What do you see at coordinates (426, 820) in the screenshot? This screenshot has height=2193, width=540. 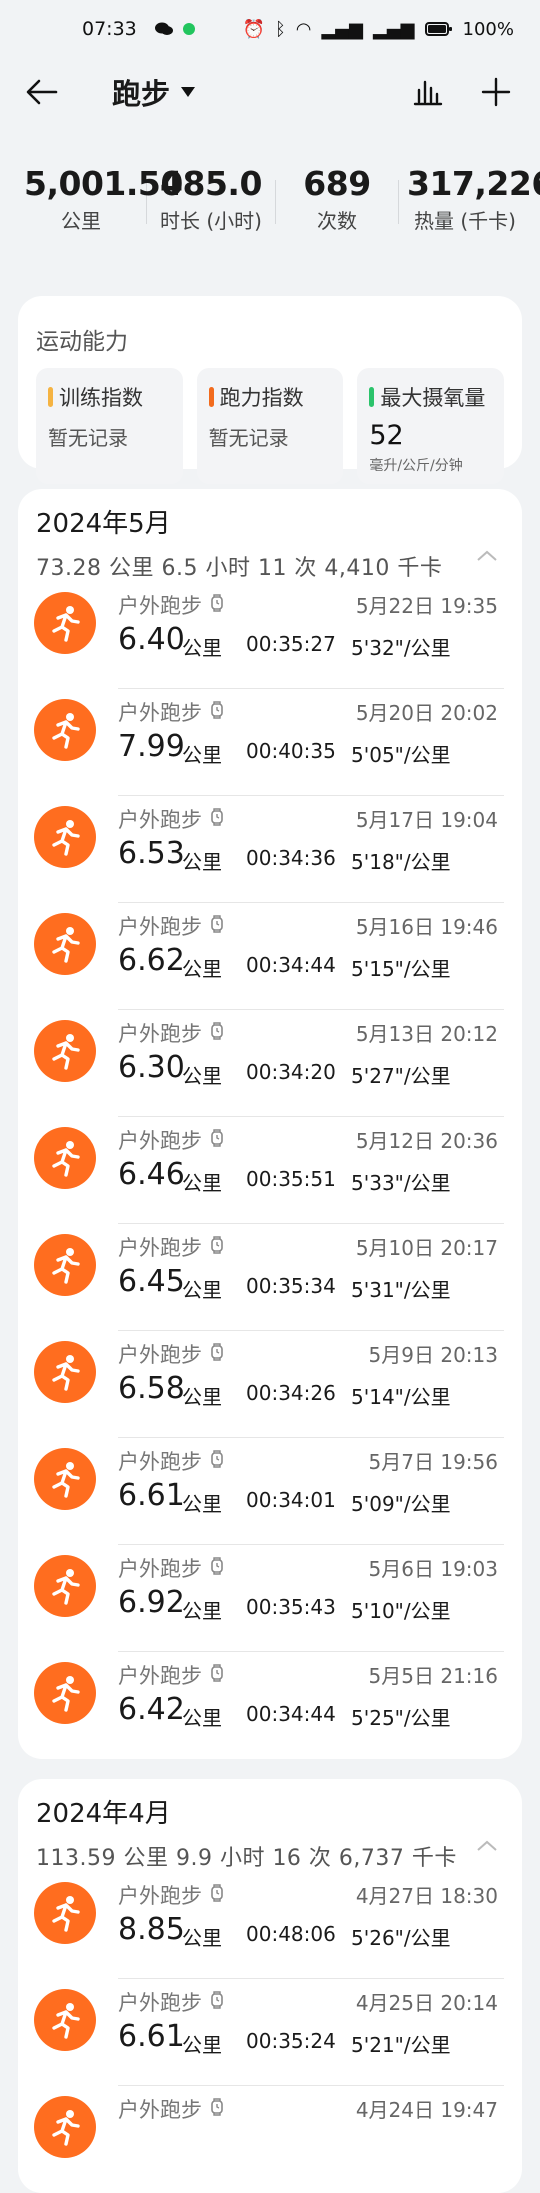 I see `run-date: 5月17日 19:04` at bounding box center [426, 820].